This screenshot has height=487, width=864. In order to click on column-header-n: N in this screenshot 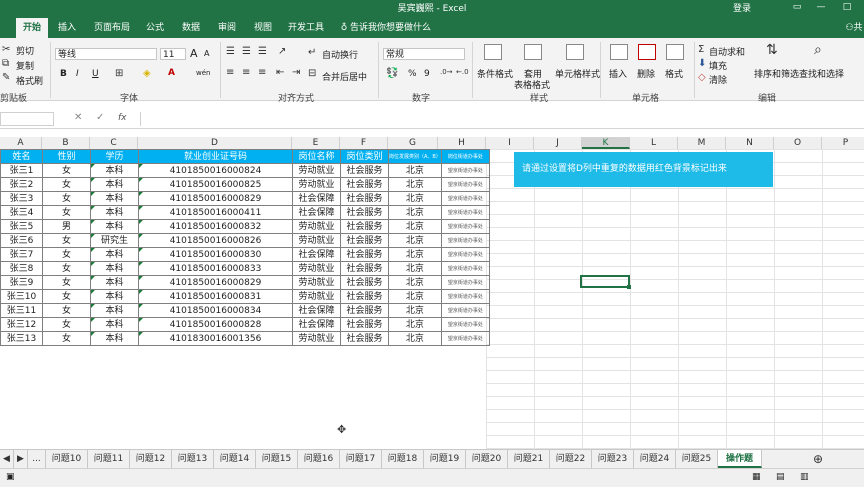, I will do `click(750, 143)`.